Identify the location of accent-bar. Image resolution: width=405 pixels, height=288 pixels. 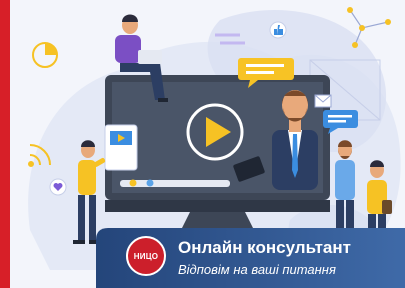
(5, 144).